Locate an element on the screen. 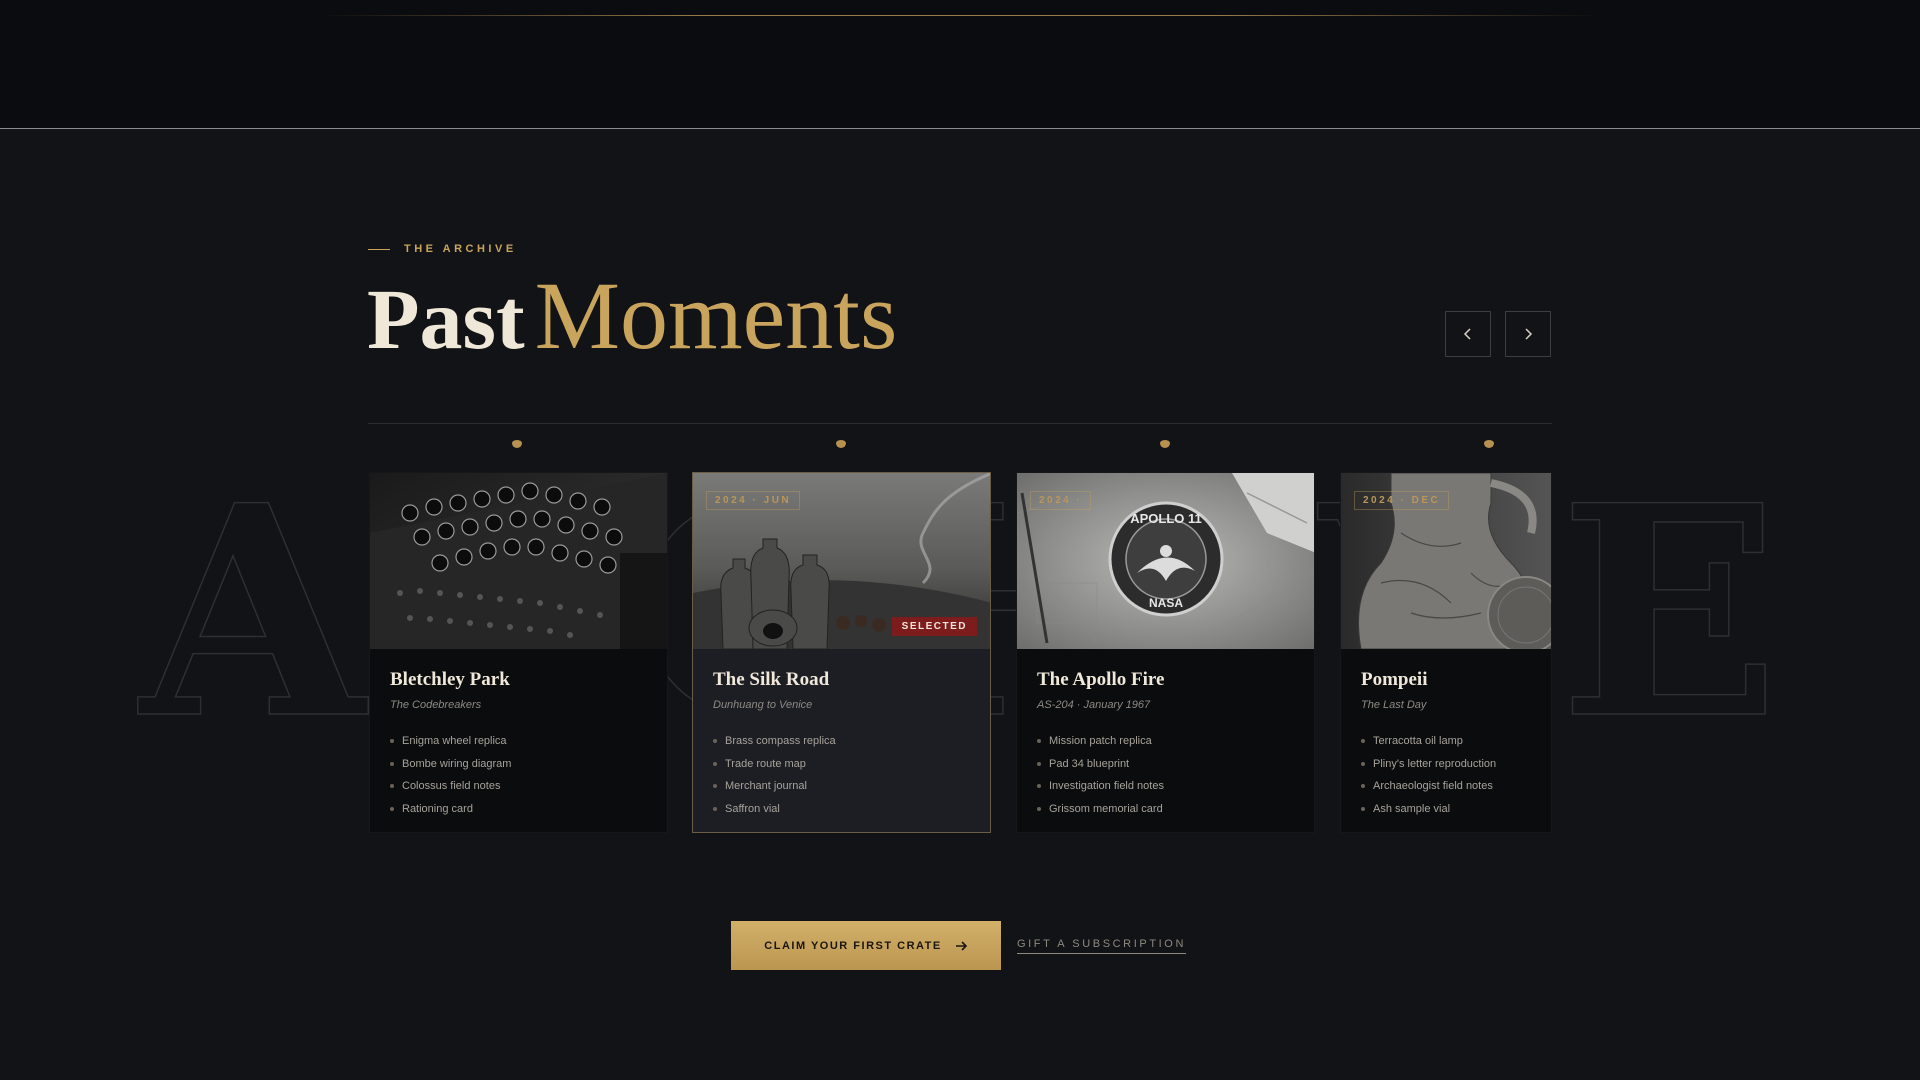 Image resolution: width=1920 pixels, height=1080 pixels. card-subtitle: The Last Day is located at coordinates (1394, 705).